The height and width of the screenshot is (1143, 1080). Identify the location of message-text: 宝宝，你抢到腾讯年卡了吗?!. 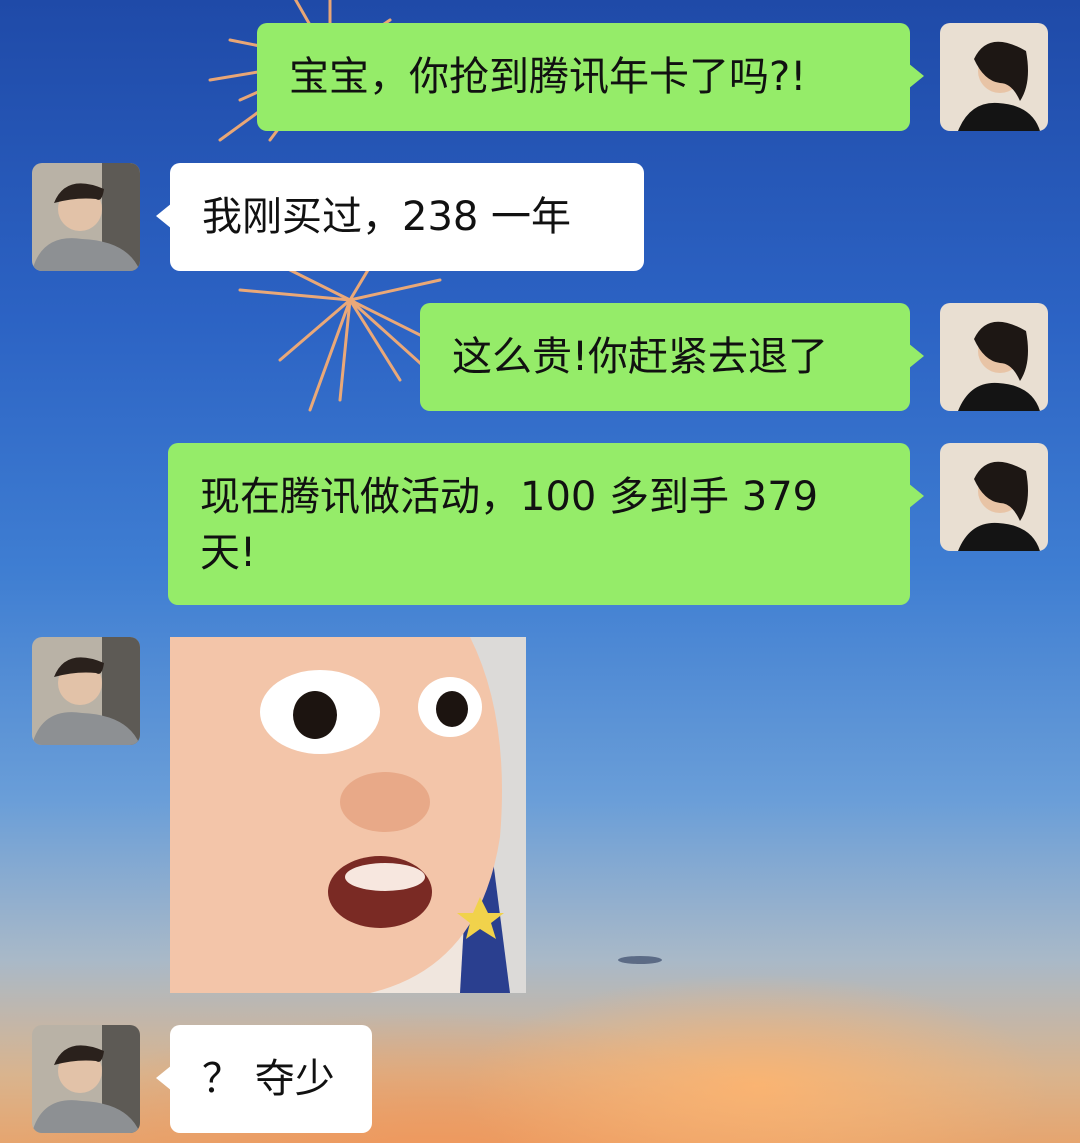
(548, 77).